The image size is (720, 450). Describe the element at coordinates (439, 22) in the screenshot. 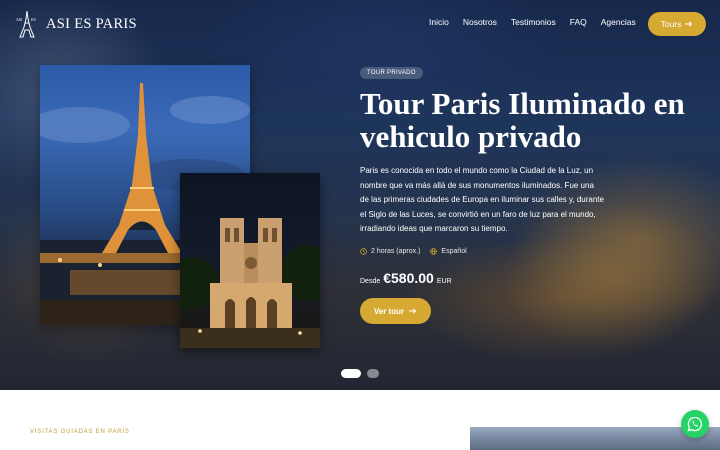

I see `nav-link-inicio: Inicio` at that location.